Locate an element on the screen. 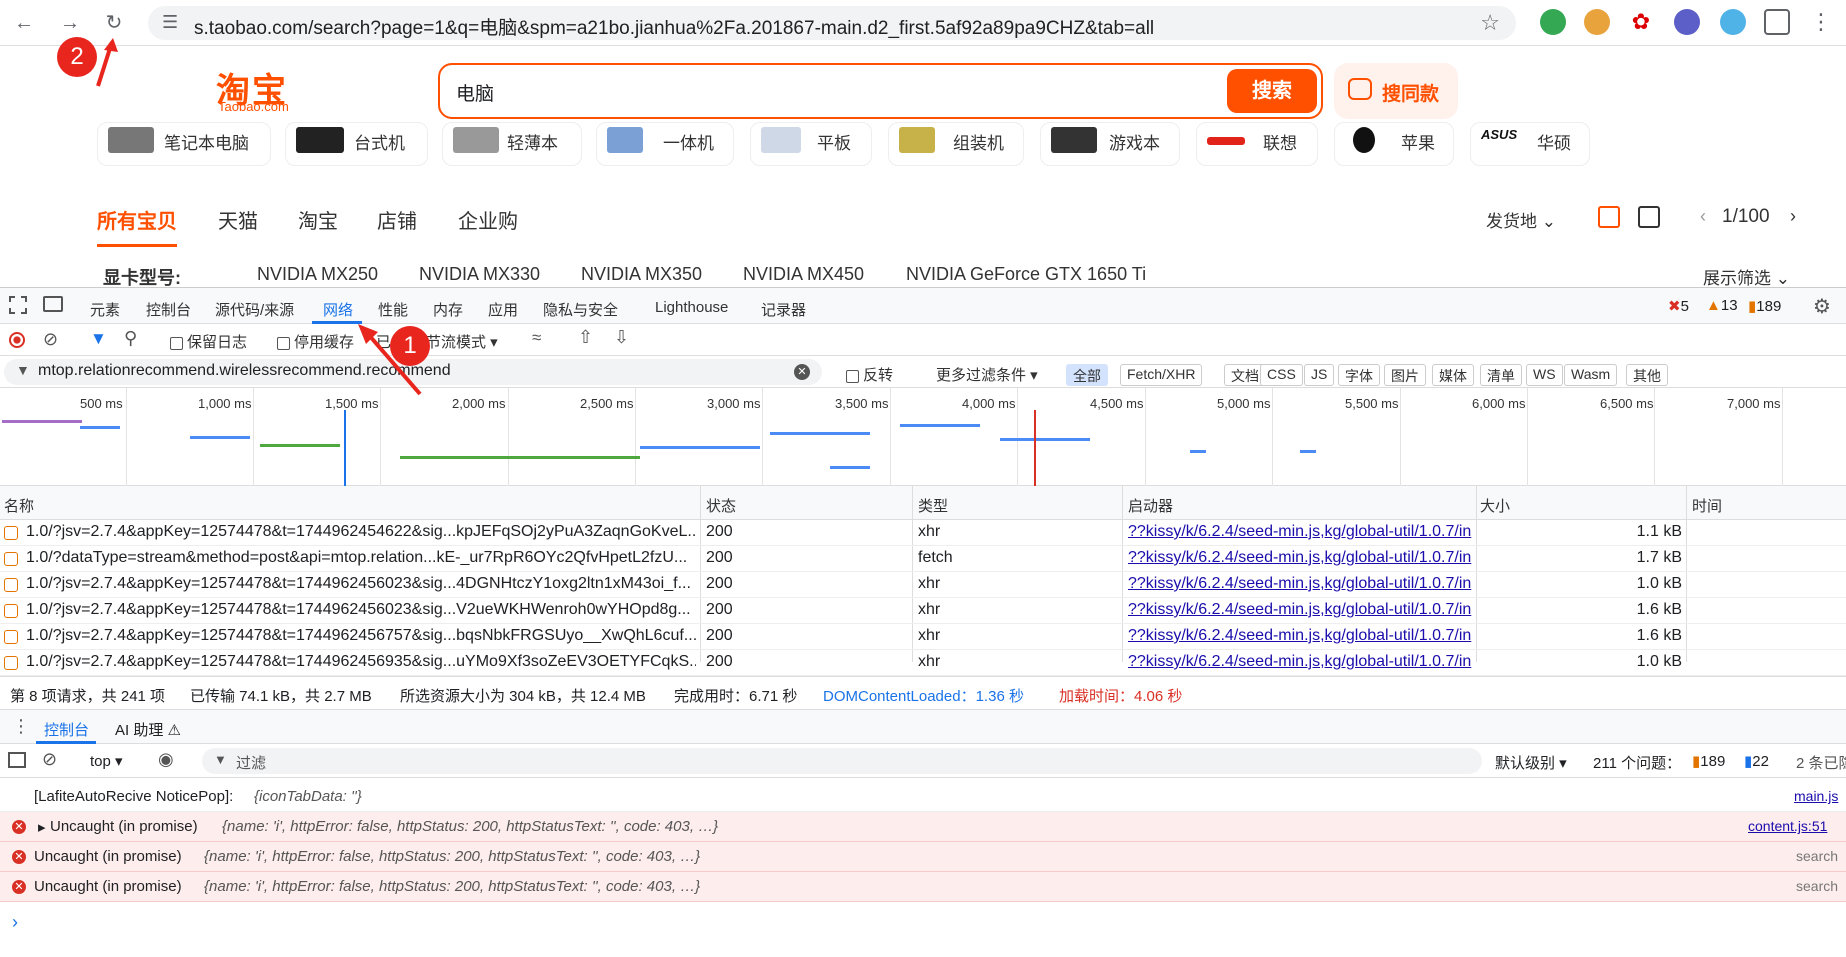 This screenshot has width=1846, height=957. filter-option: NVIDIA MX450 is located at coordinates (803, 274).